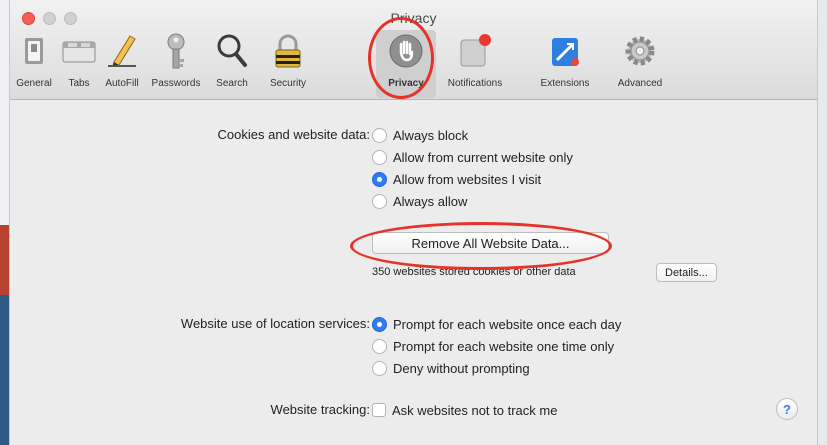 This screenshot has height=445, width=827. What do you see at coordinates (176, 83) in the screenshot?
I see `tab-passwords-label: Passwords` at bounding box center [176, 83].